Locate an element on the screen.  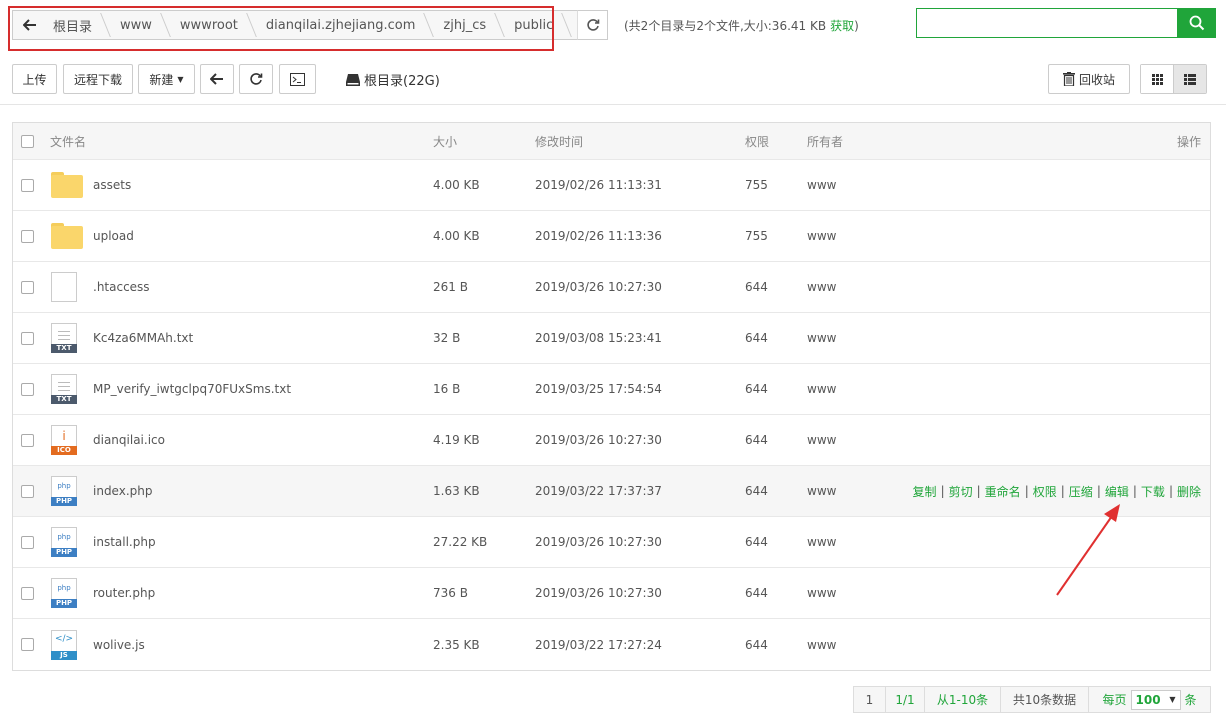
header-name: 文件名 is located at coordinates (68, 141).